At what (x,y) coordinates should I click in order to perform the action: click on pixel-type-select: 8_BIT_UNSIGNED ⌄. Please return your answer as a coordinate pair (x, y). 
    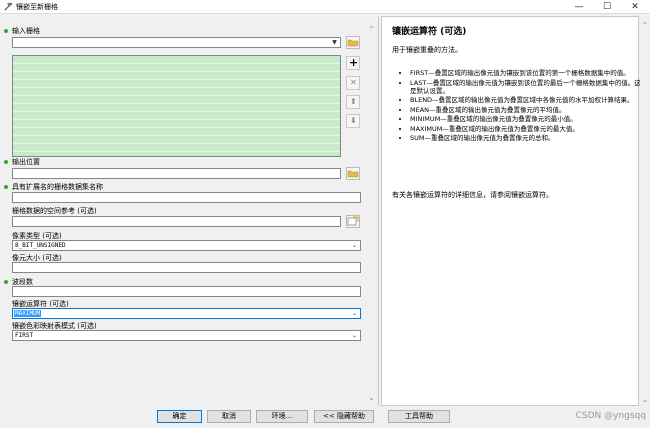
    Looking at the image, I should click on (186, 245).